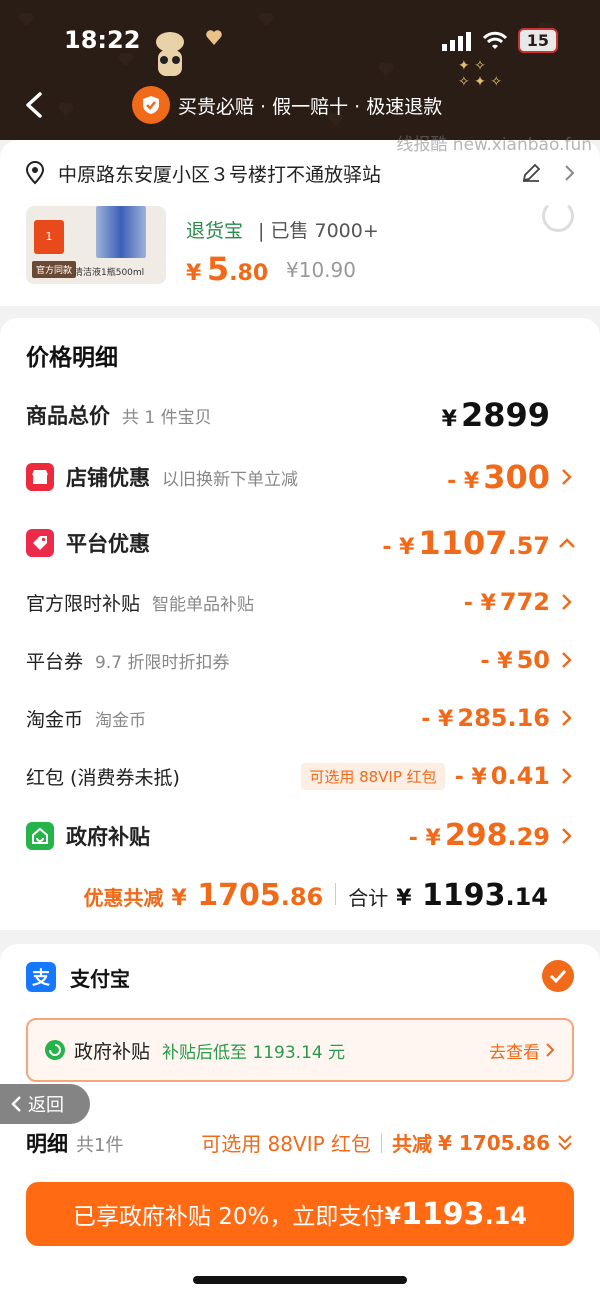 The height and width of the screenshot is (1298, 600). Describe the element at coordinates (103, 777) in the screenshot. I see `red-packet-label: 红包 (消费券未抵)` at that location.